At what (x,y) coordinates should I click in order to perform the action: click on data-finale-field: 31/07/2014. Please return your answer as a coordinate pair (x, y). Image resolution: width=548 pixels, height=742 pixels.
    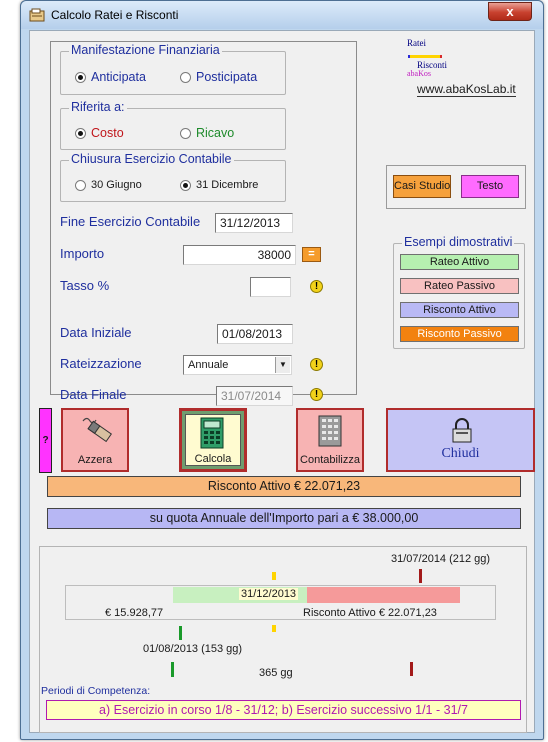
    Looking at the image, I should click on (254, 396).